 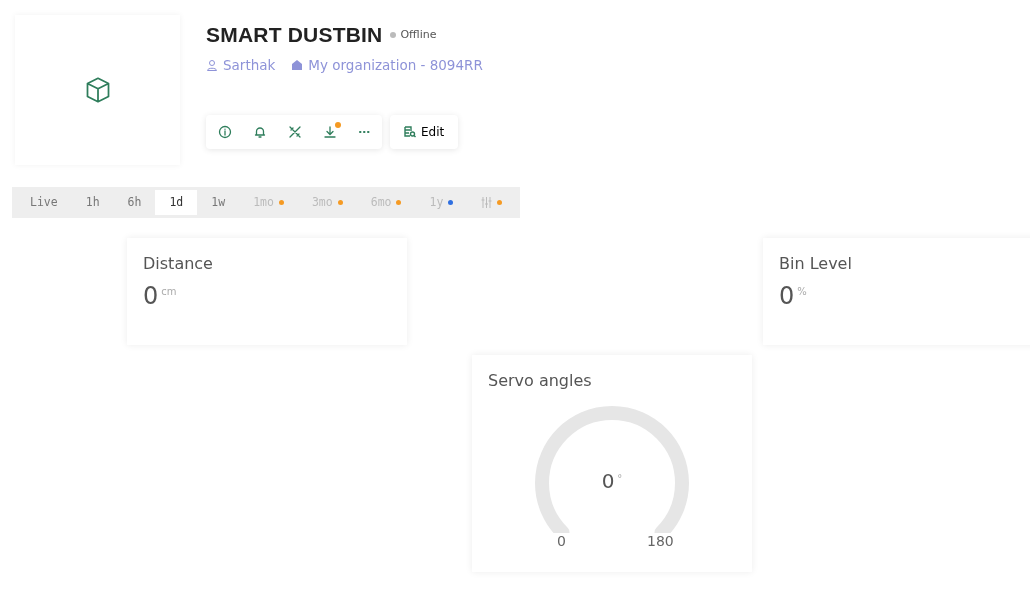 What do you see at coordinates (815, 264) in the screenshot?
I see `widget-title: Bin Level` at bounding box center [815, 264].